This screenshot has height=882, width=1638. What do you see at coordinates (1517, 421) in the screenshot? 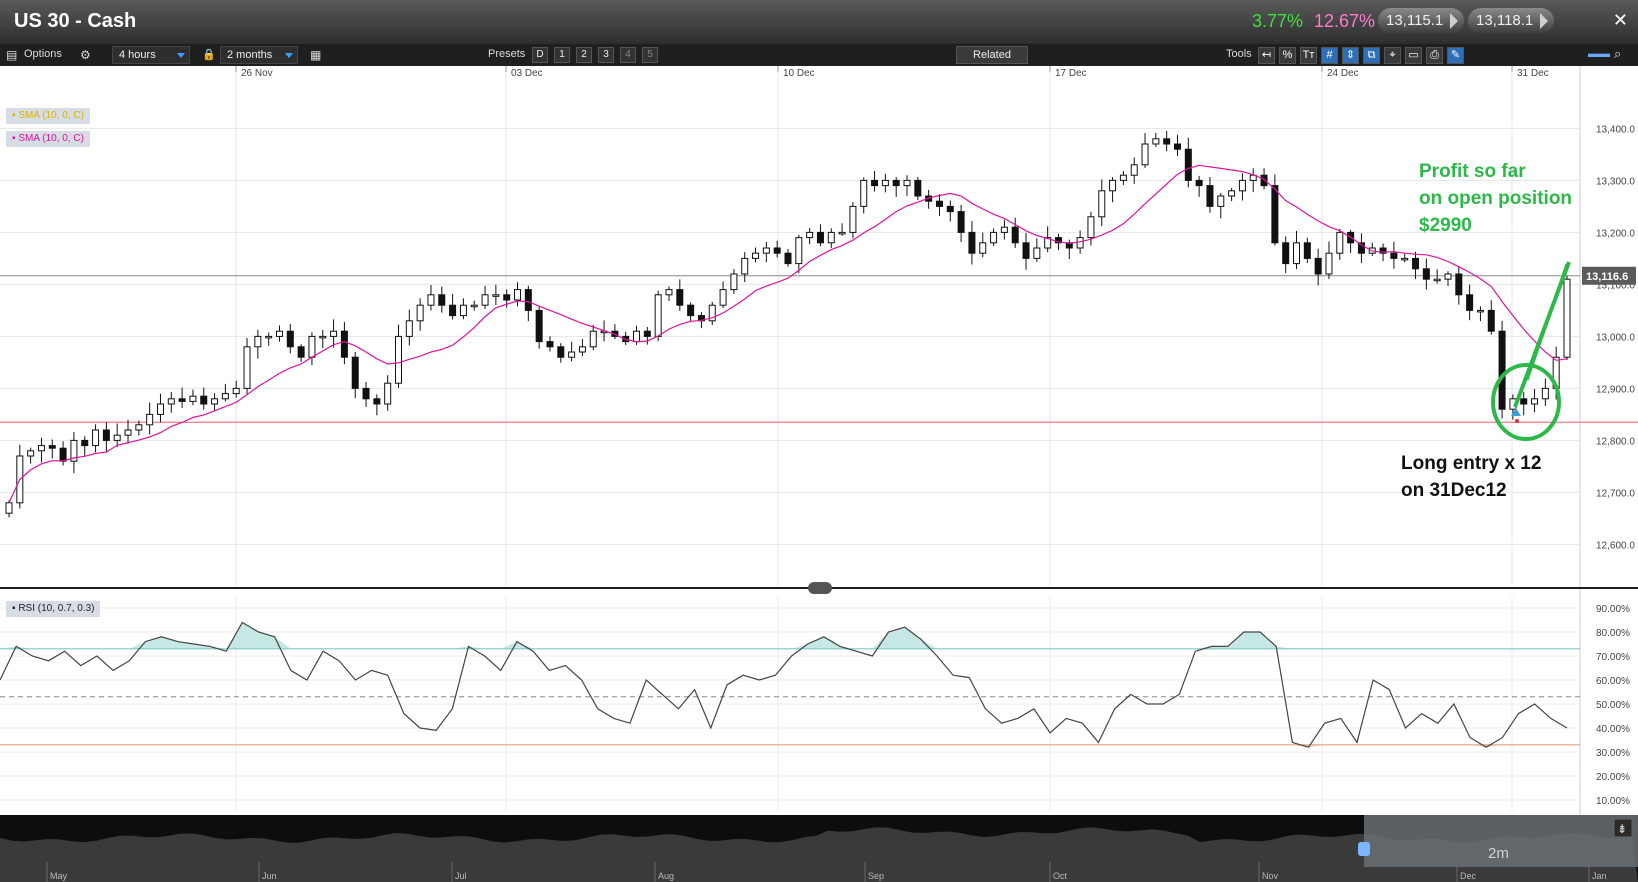
I see `entry-dot` at bounding box center [1517, 421].